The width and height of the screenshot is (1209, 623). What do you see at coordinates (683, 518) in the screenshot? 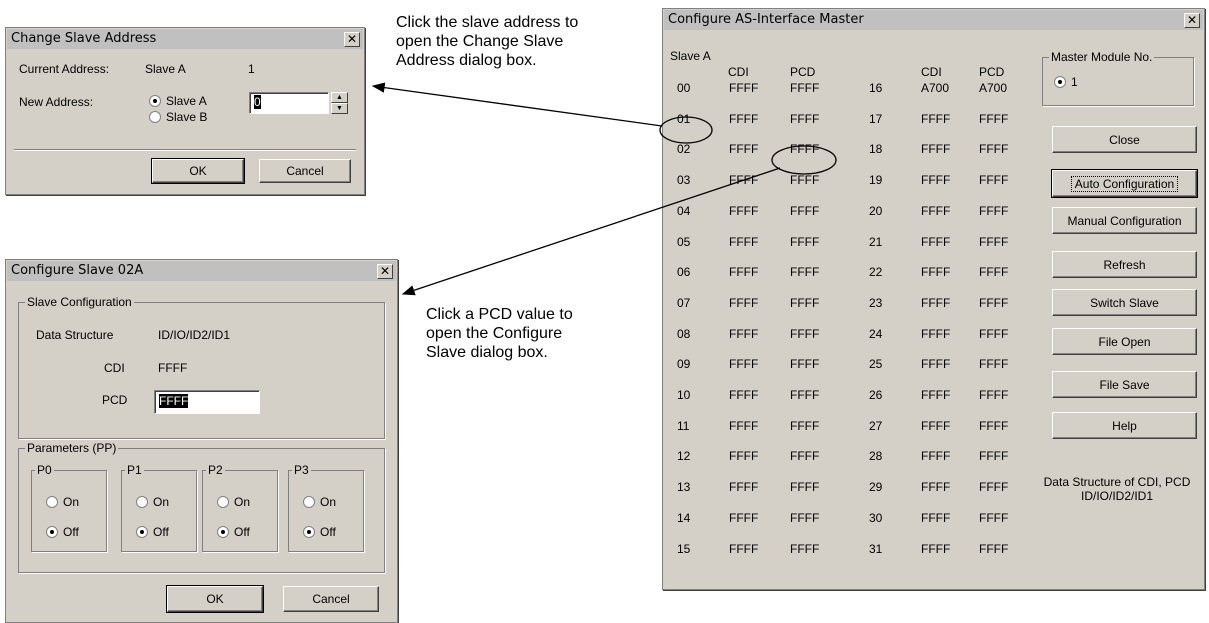
I see `slave-address-cell: 14` at bounding box center [683, 518].